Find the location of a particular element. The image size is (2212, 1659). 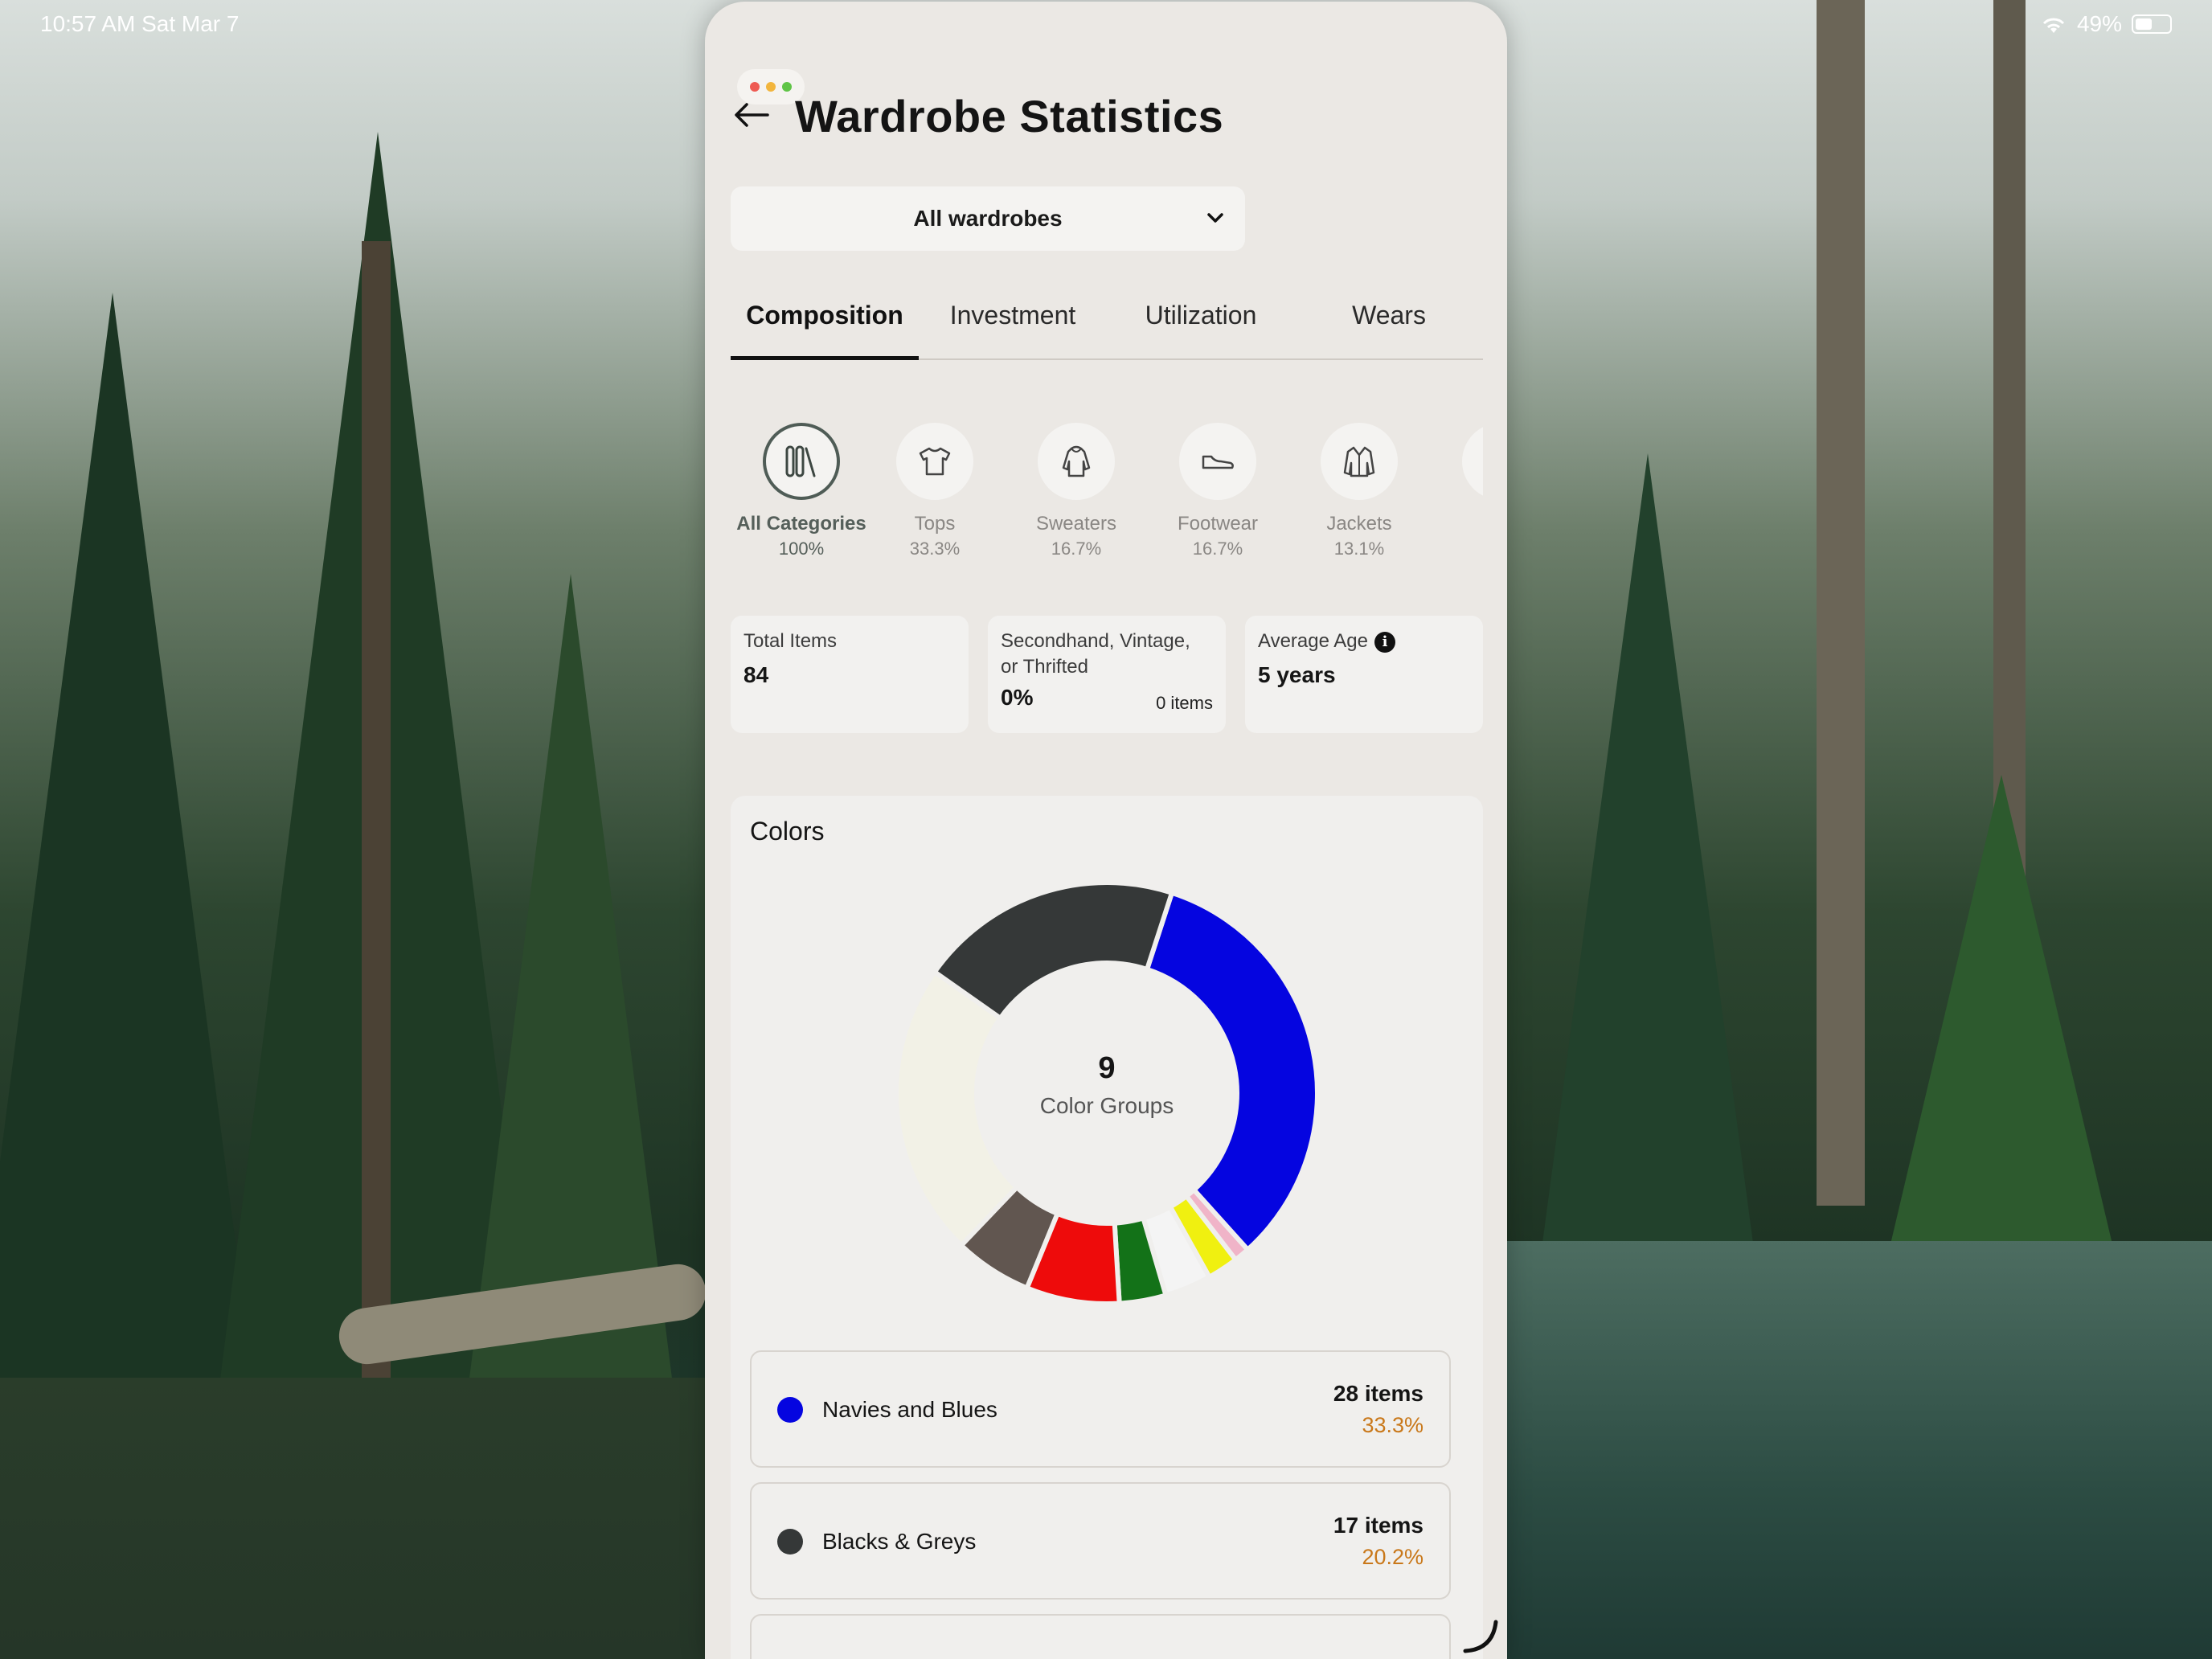

wifi-icon is located at coordinates (2053, 25).